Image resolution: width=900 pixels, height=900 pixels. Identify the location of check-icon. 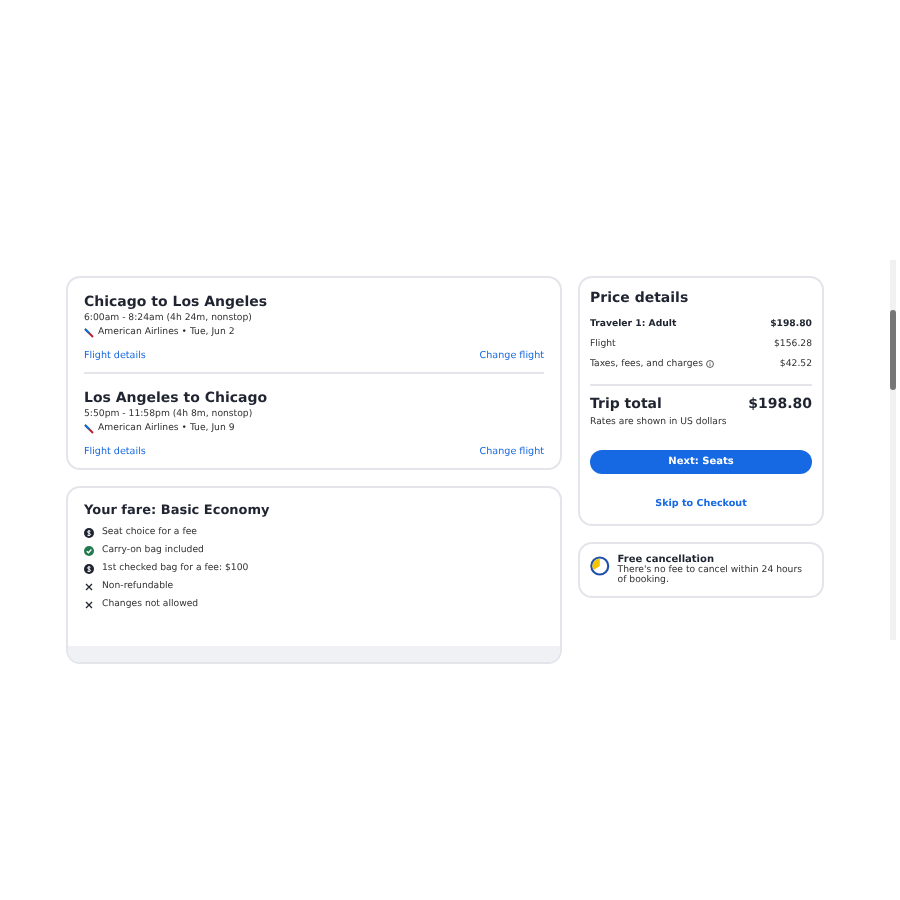
(89, 551).